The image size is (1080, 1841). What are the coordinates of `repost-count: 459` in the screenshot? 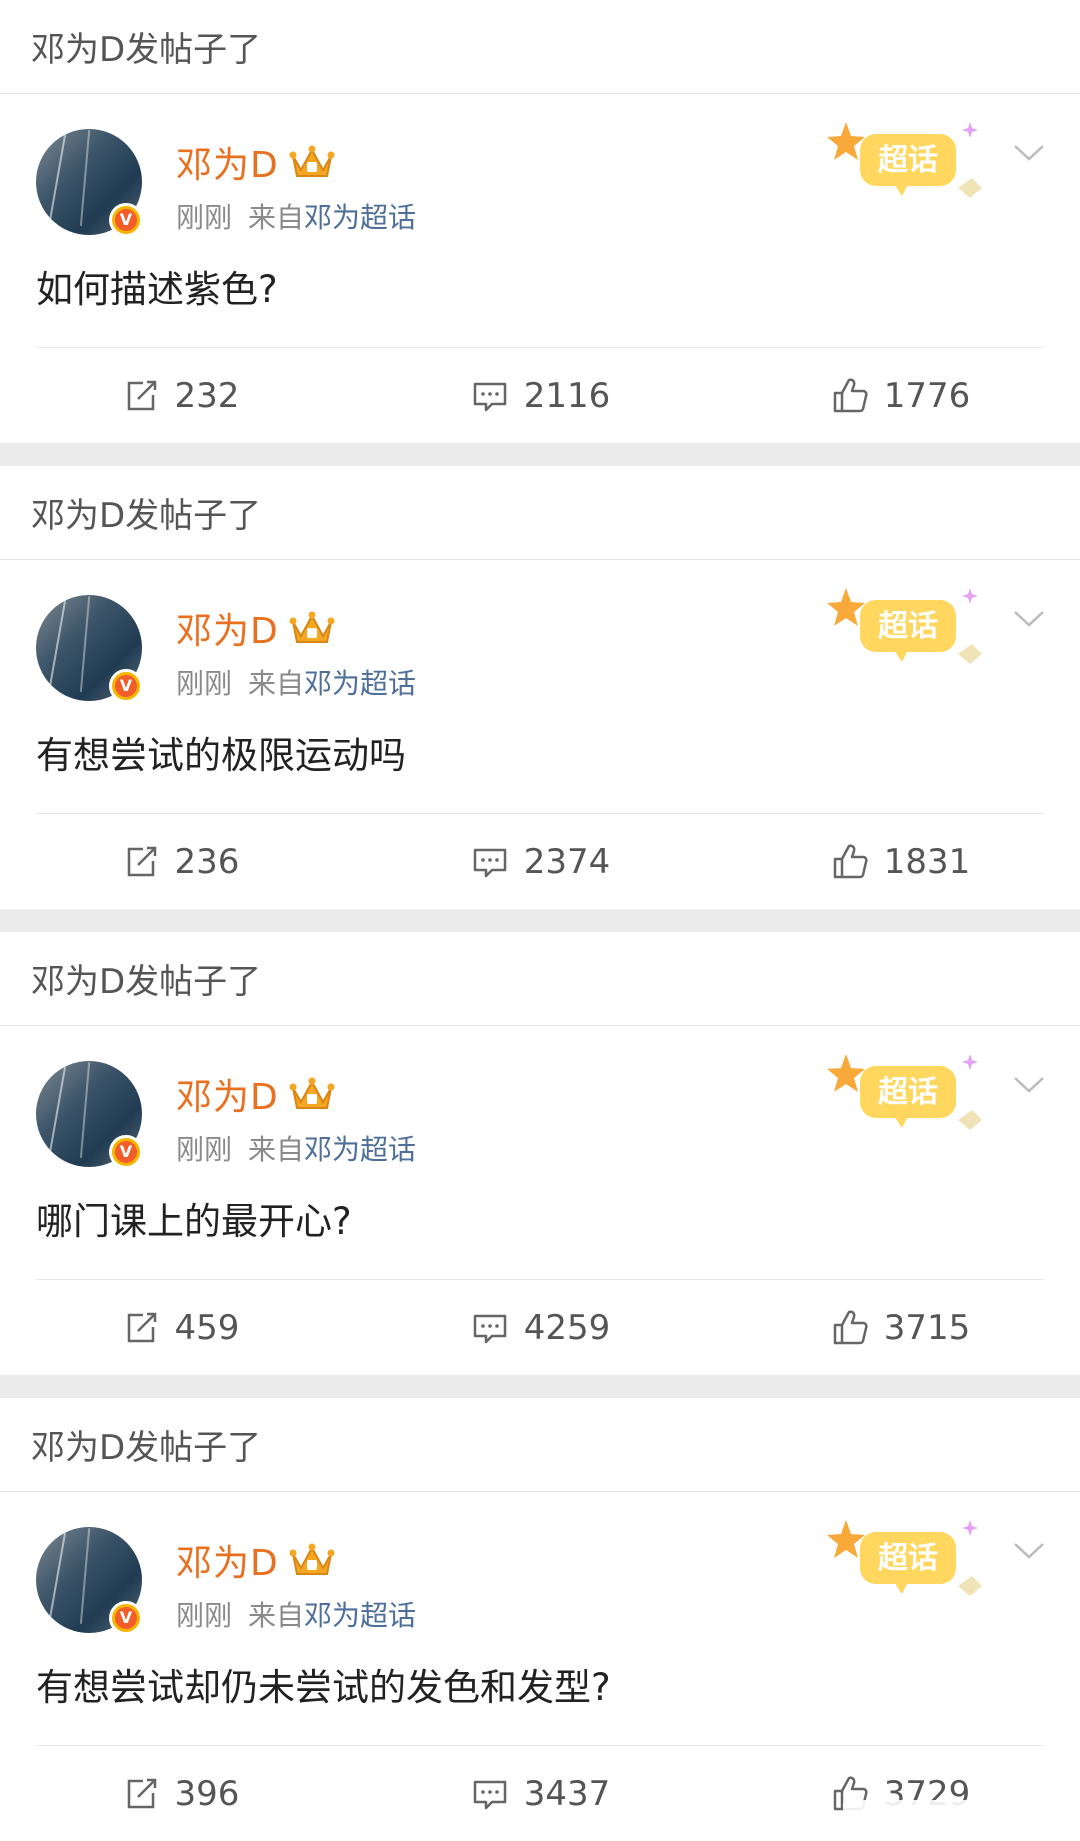 It's located at (207, 1327).